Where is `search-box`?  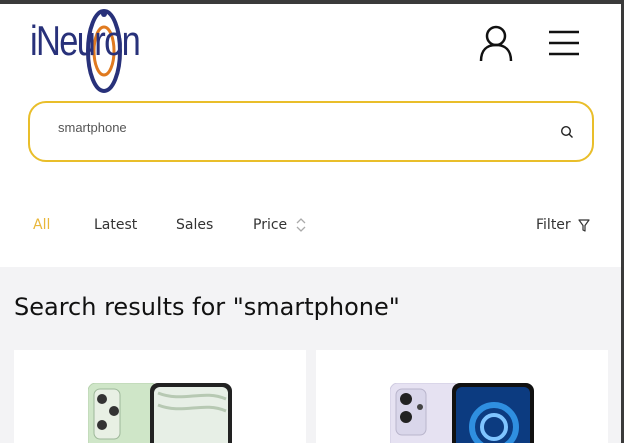 search-box is located at coordinates (311, 131).